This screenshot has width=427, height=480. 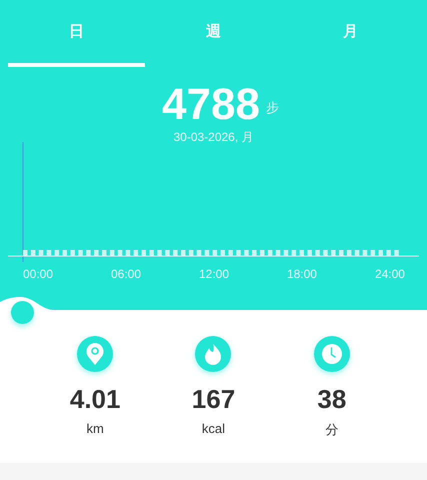 What do you see at coordinates (76, 33) in the screenshot?
I see `period-tab: 日` at bounding box center [76, 33].